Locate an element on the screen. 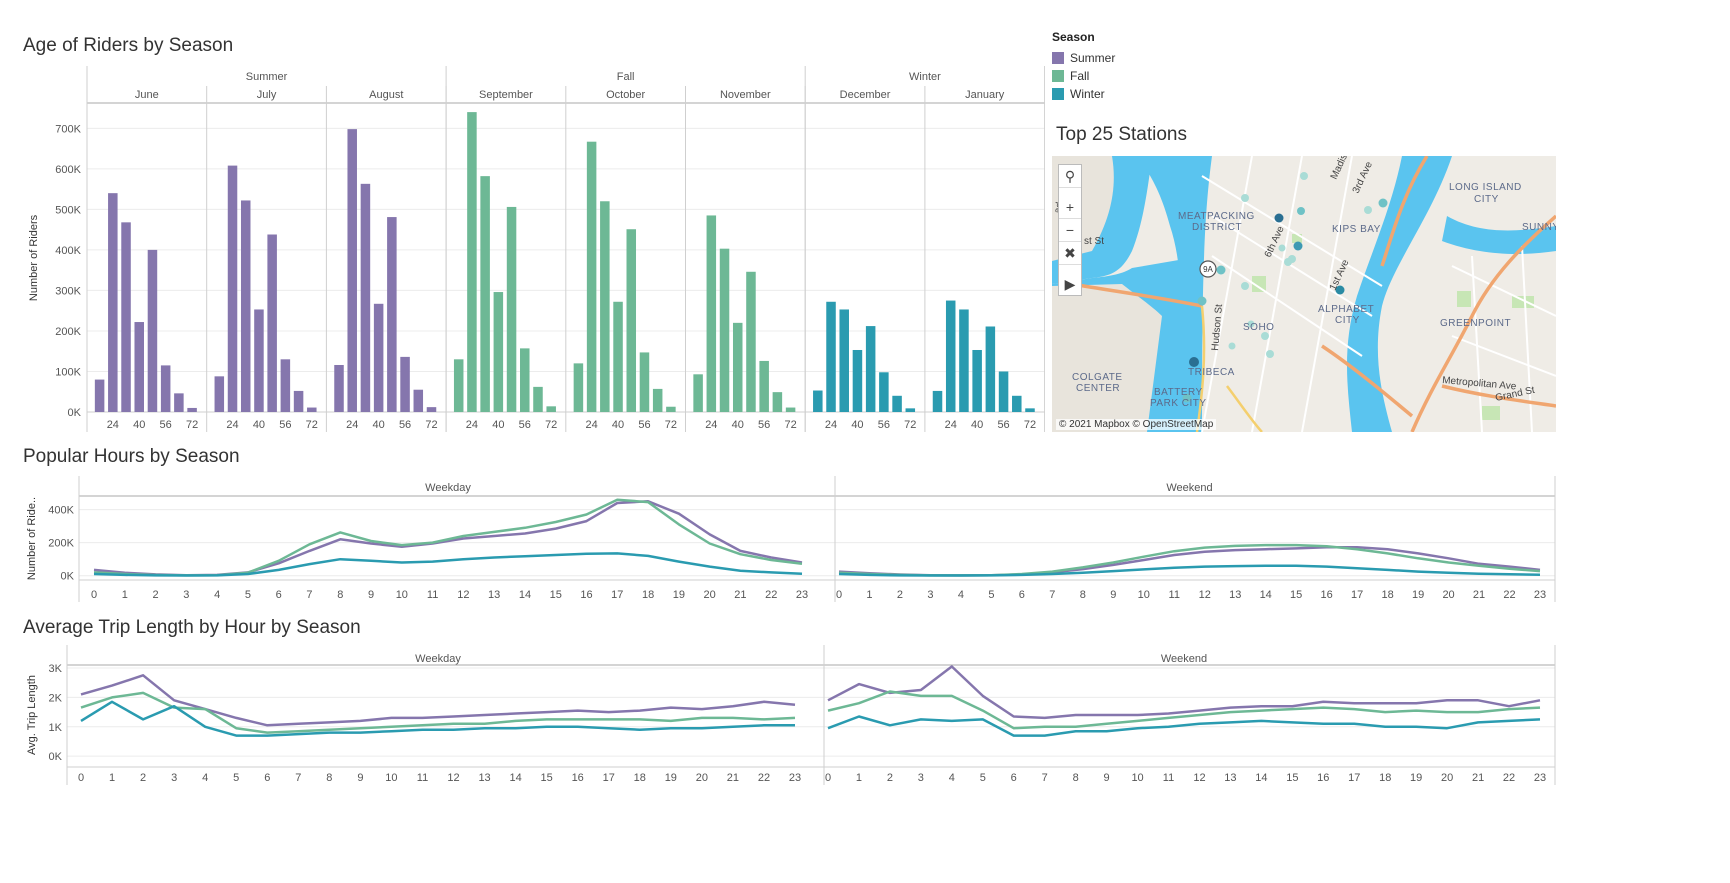  month-header: August is located at coordinates (386, 95).